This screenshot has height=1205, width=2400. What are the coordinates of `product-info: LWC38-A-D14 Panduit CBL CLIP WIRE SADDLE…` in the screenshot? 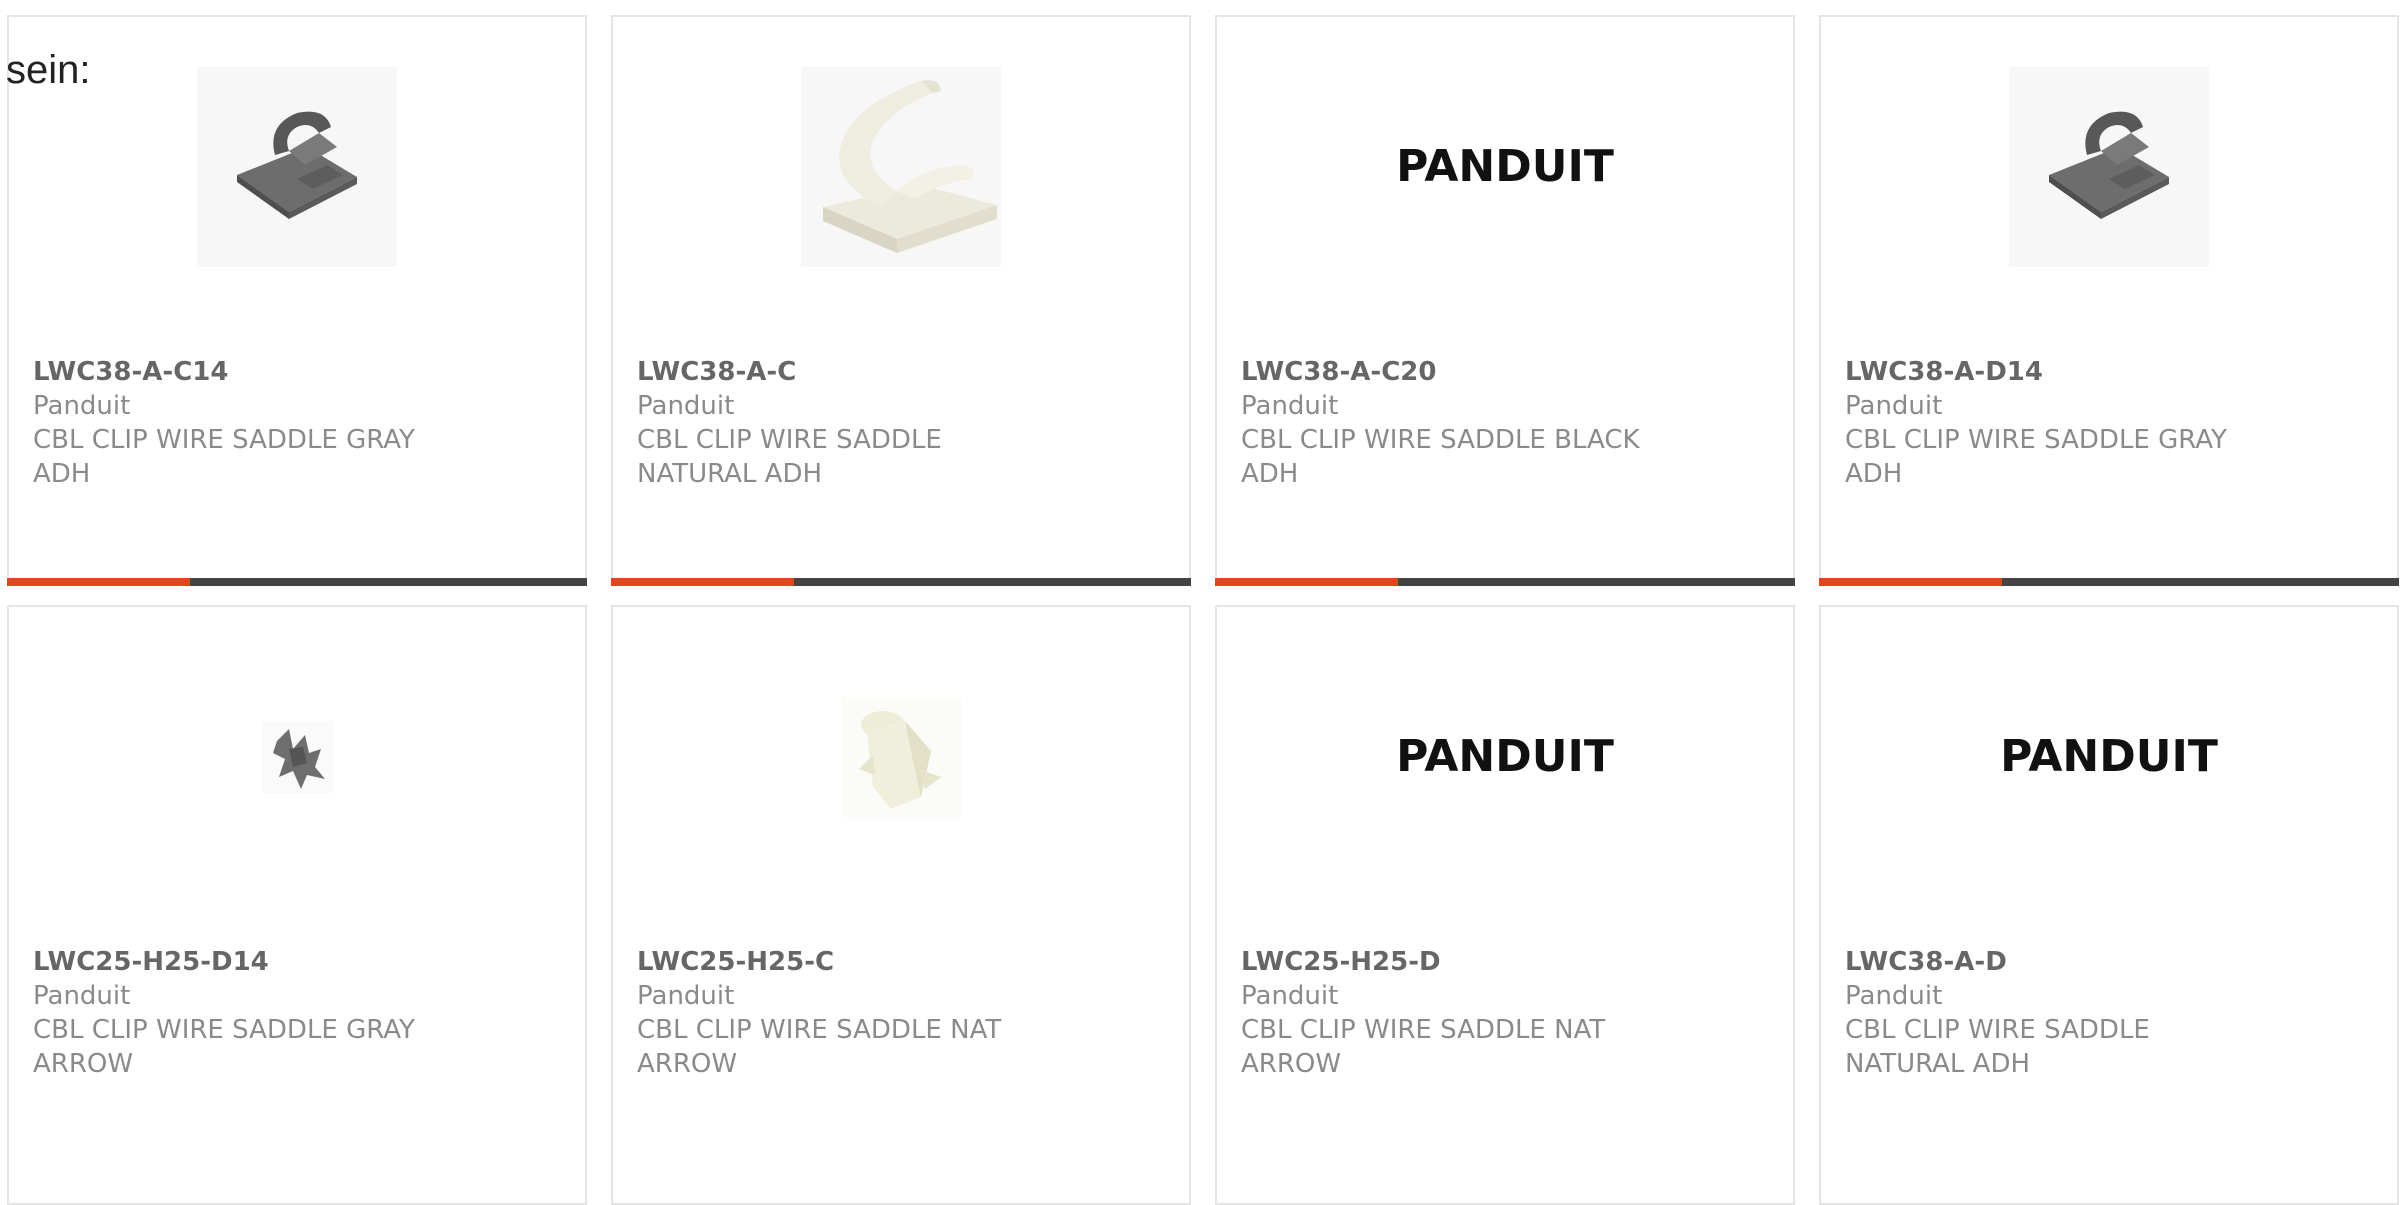 It's located at (2045, 423).